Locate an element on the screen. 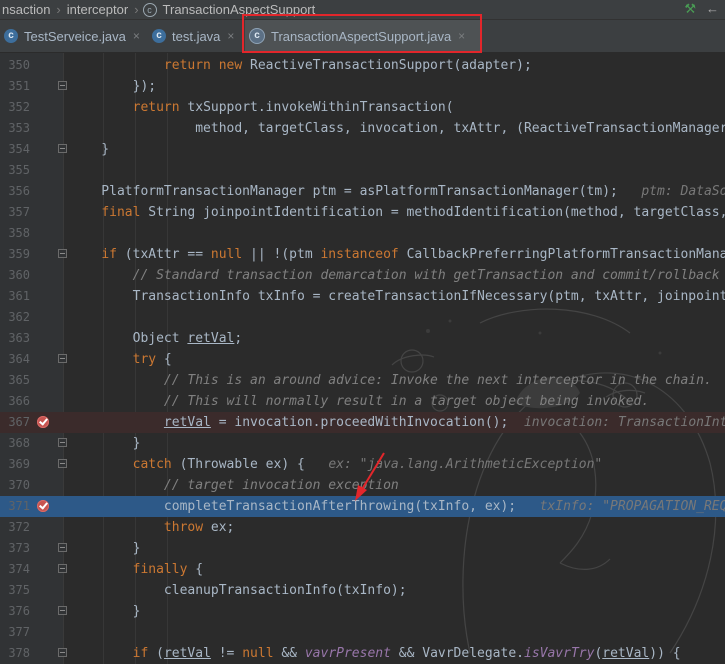 The image size is (725, 664). tab-transactionaspectsupport: c TransactionAspectSupport.java × is located at coordinates (363, 36).